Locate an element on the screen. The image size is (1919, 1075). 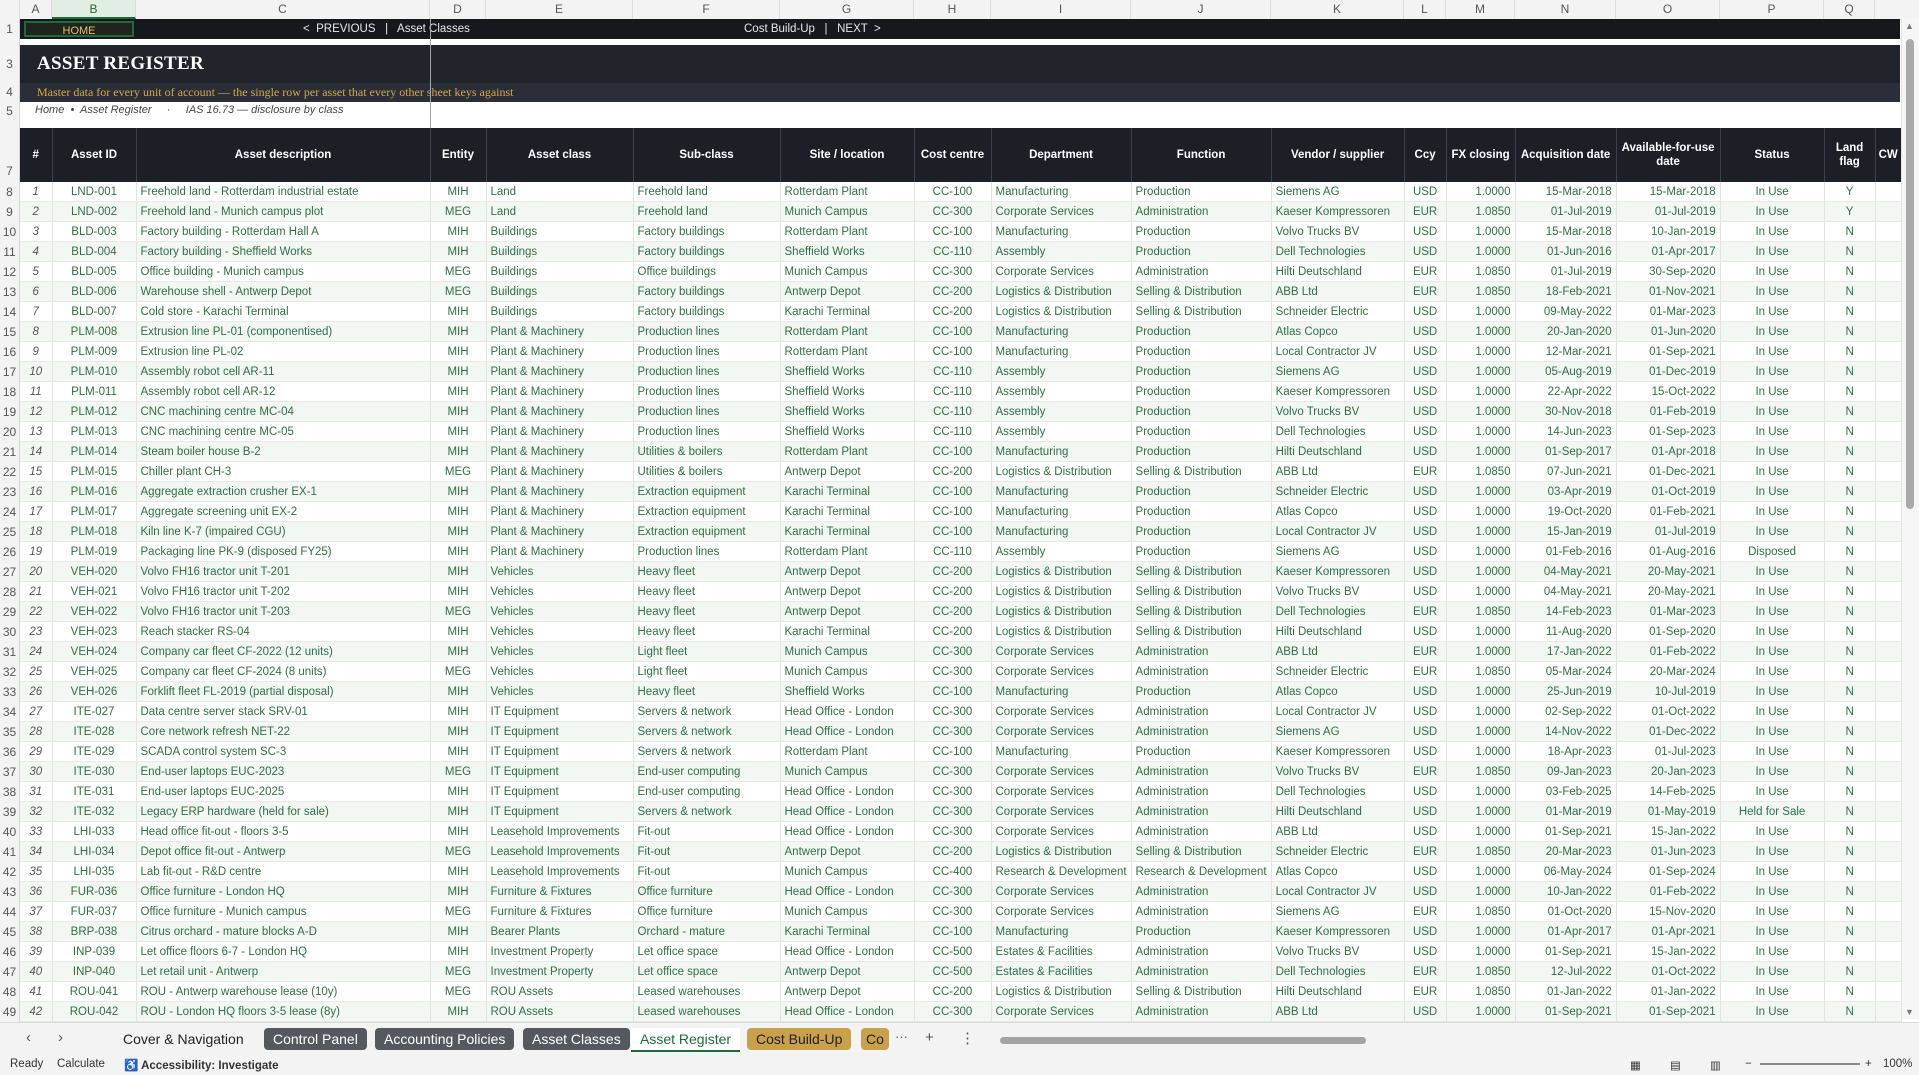
next-link: Cost Build-Up | NEXT > is located at coordinates (812, 29).